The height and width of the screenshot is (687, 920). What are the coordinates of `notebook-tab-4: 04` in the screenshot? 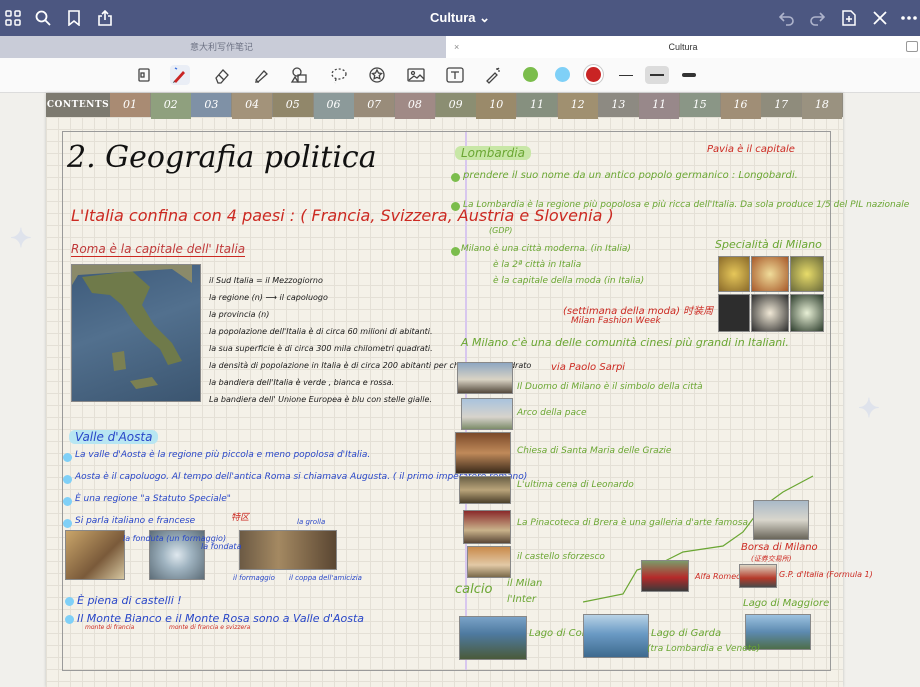 It's located at (252, 106).